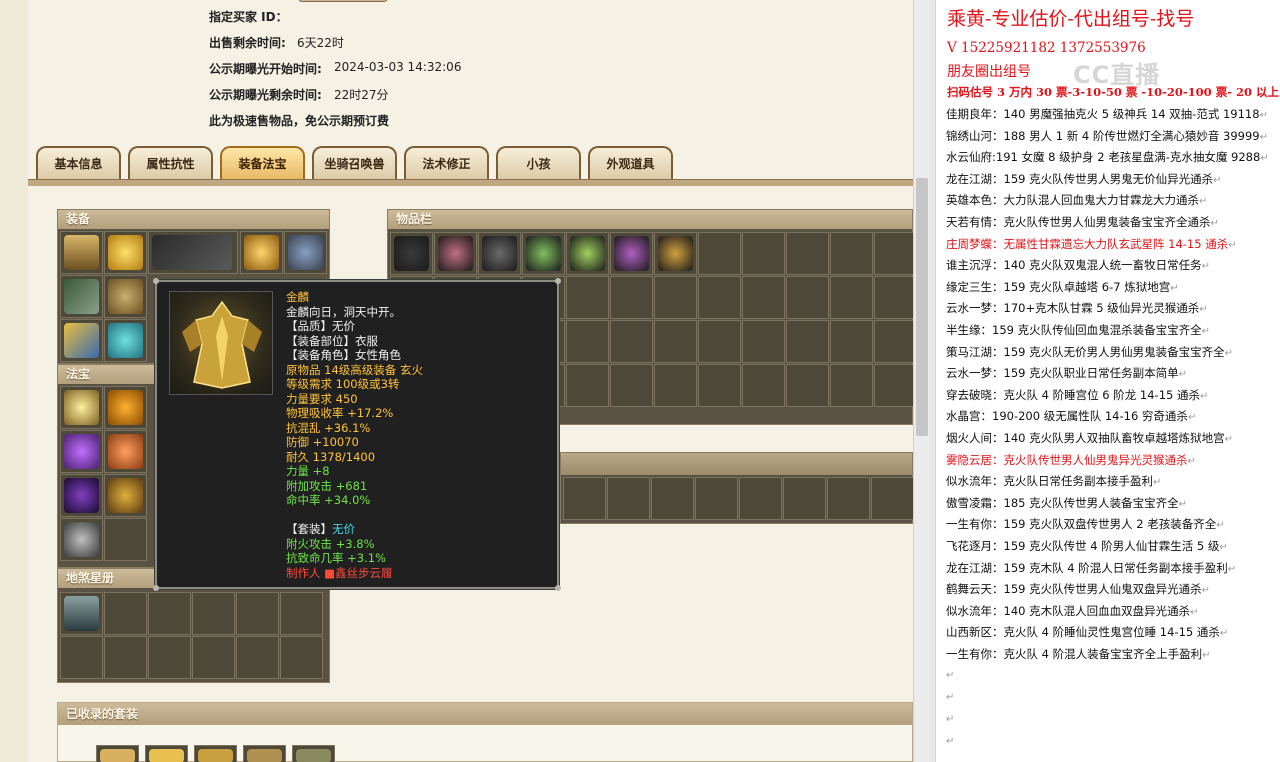  I want to click on scrollbar, so click(921, 381).